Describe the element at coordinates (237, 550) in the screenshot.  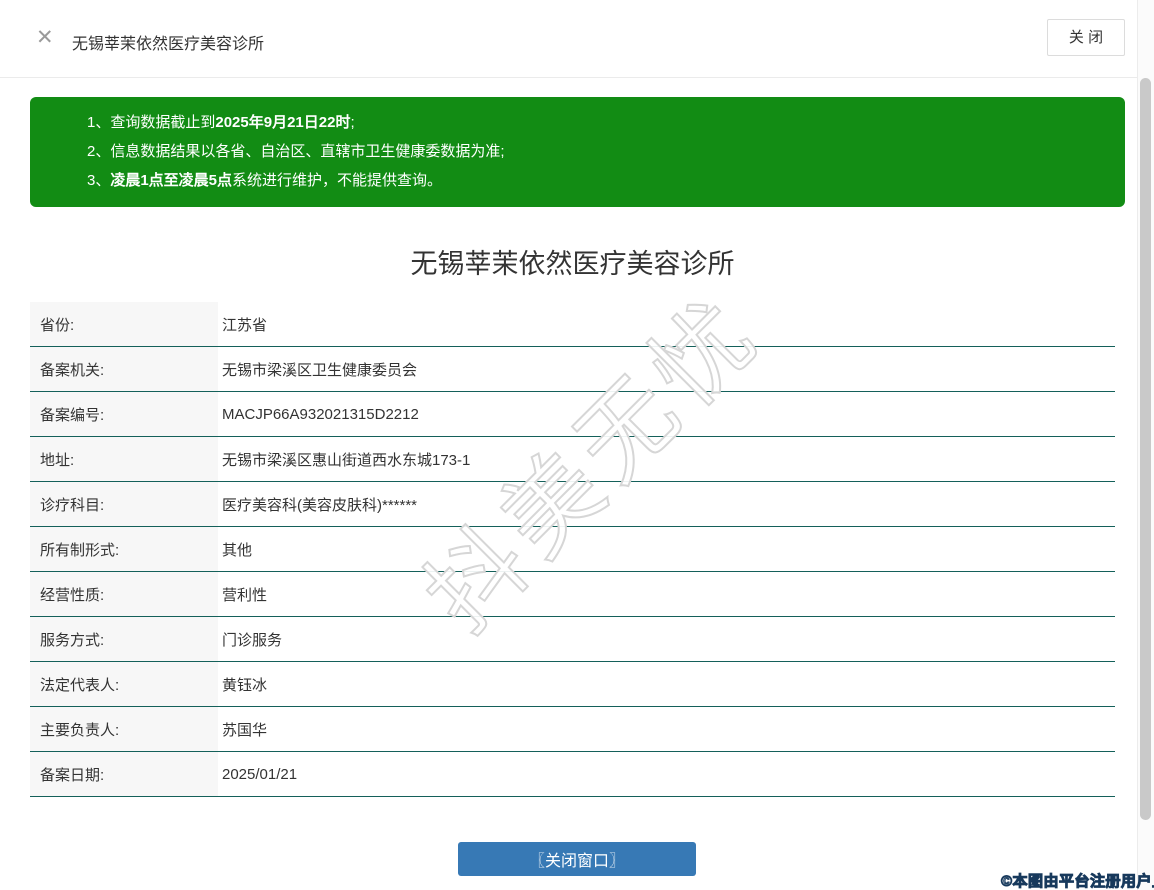
I see `row-value: 其他` at that location.